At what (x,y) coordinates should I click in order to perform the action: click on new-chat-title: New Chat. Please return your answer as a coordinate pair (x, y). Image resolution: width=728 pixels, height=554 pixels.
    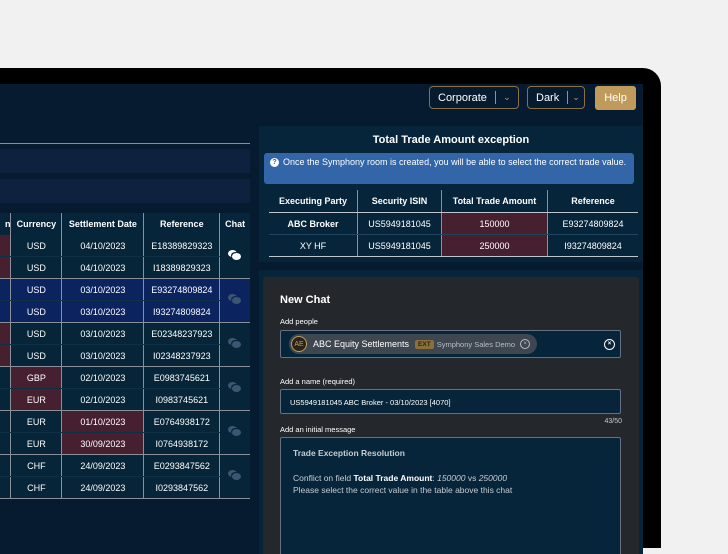
    Looking at the image, I should click on (305, 300).